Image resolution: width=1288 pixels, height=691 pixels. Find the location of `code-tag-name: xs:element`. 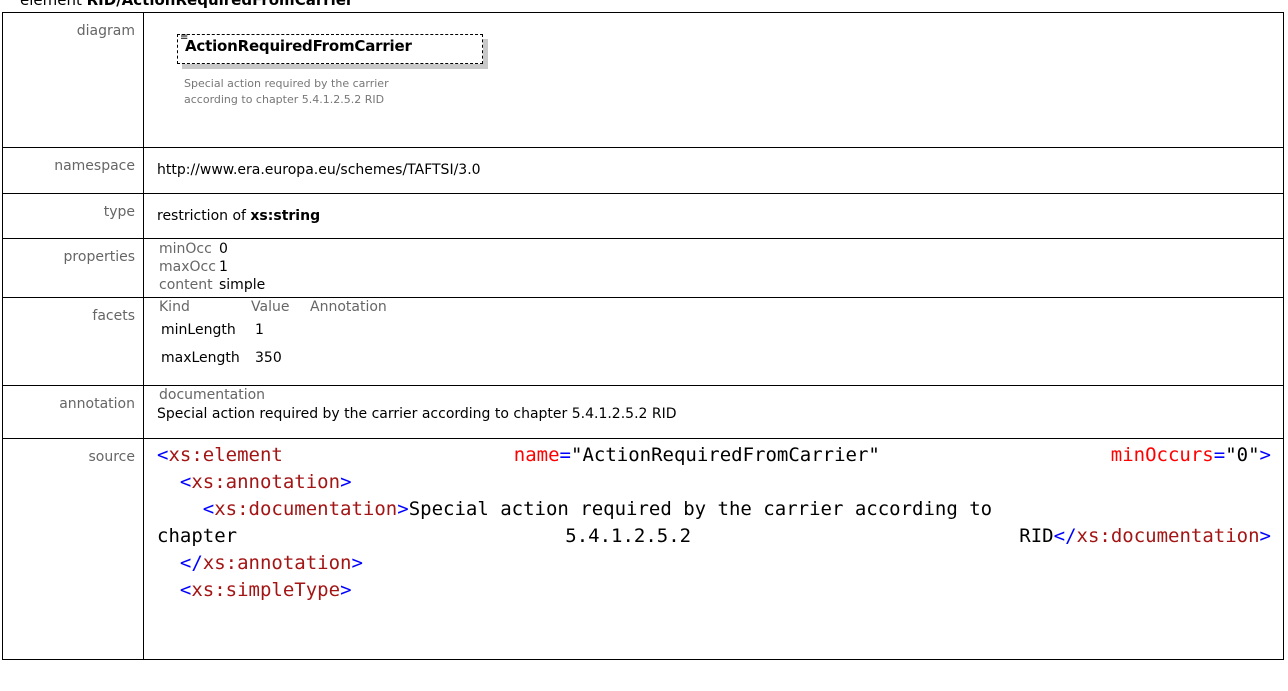

code-tag-name: xs:element is located at coordinates (225, 455).